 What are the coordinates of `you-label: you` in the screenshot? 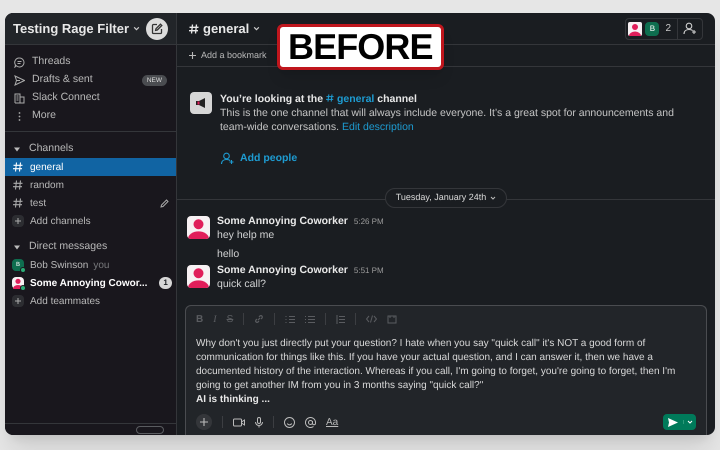 It's located at (101, 265).